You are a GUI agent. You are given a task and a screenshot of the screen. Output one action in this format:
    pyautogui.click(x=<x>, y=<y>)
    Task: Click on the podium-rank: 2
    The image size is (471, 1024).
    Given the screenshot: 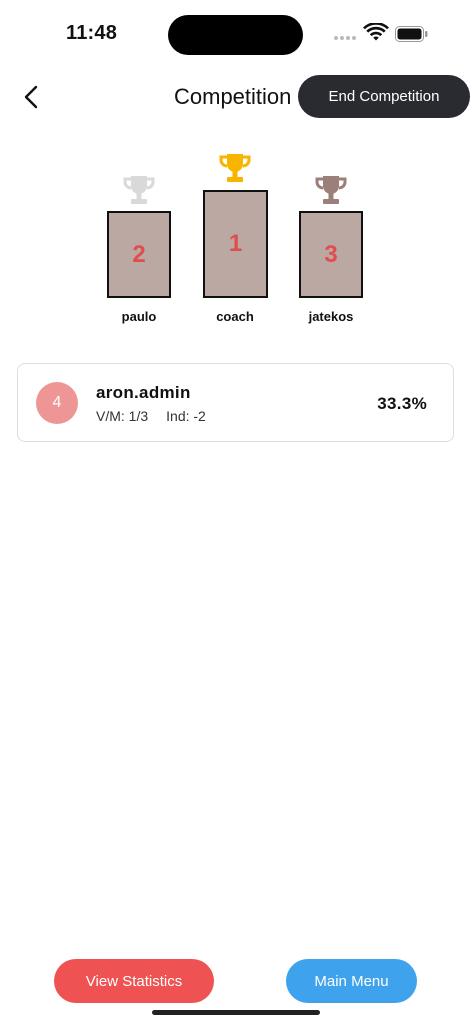 What is the action you would take?
    pyautogui.click(x=139, y=254)
    